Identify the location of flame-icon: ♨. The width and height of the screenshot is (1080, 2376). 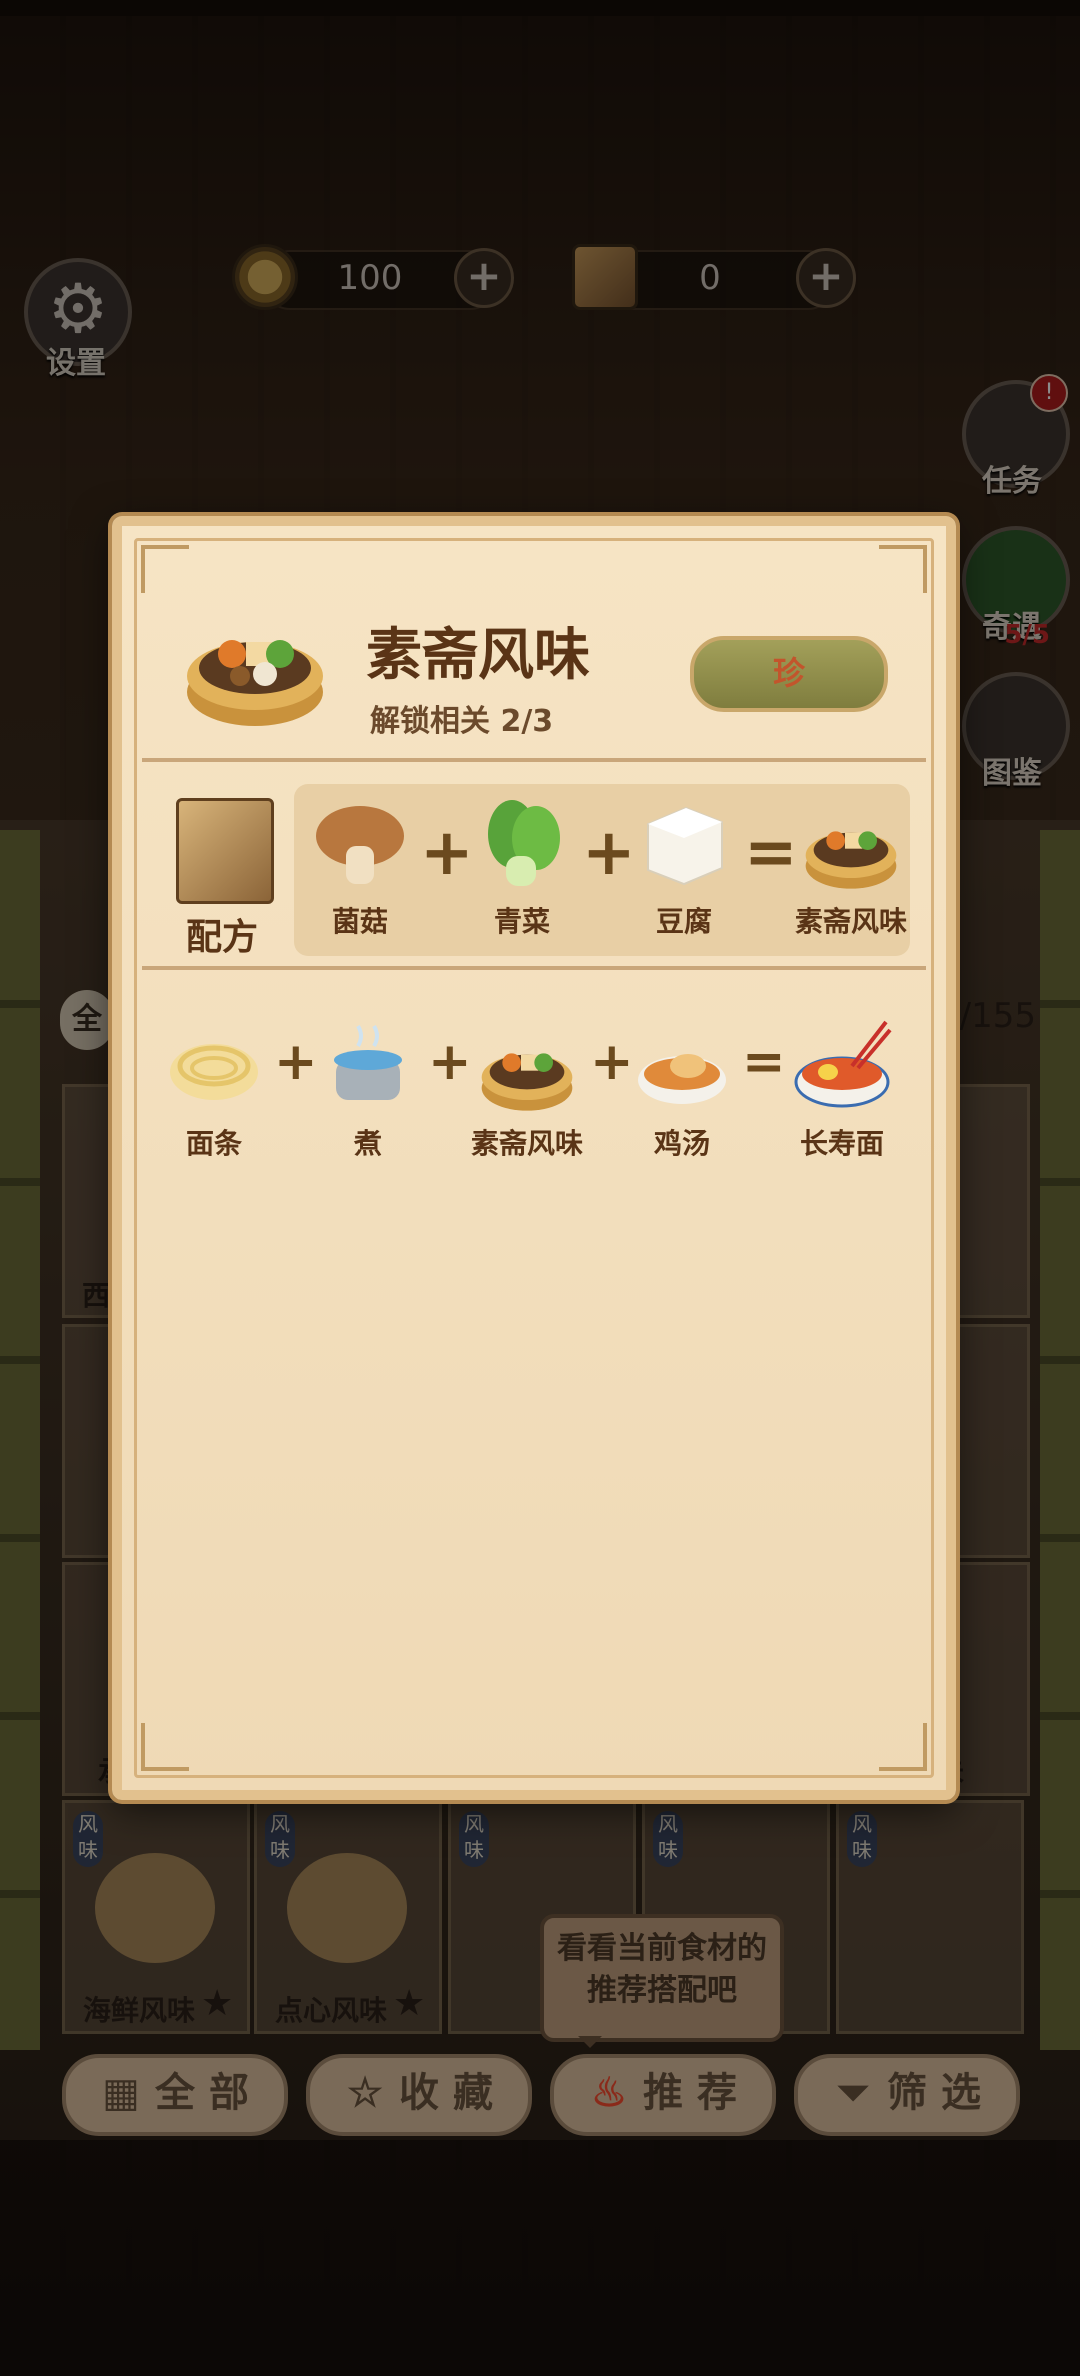
(609, 2092).